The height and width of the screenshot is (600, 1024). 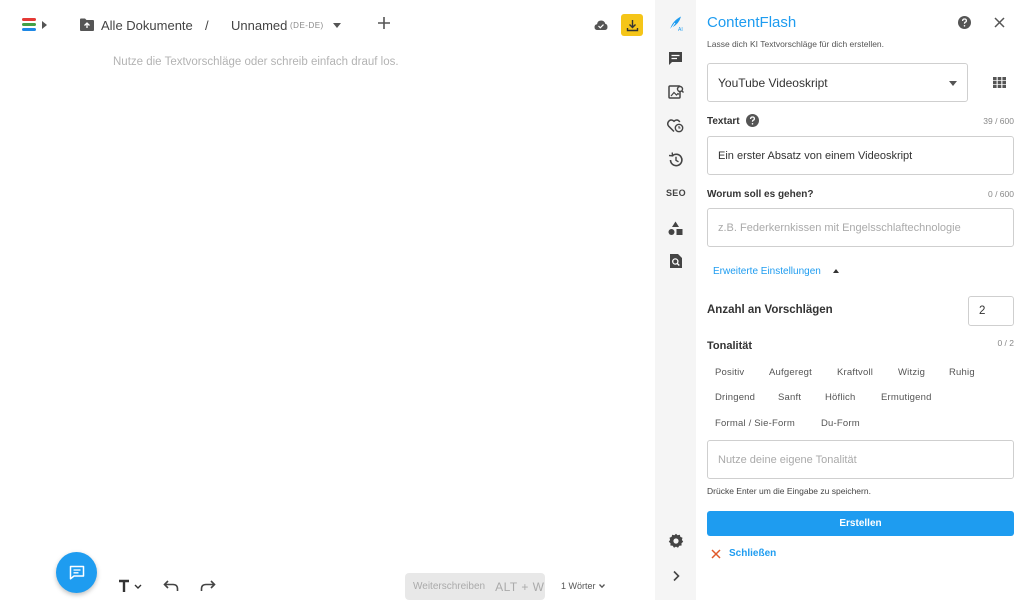 What do you see at coordinates (676, 193) in the screenshot?
I see `seo-tool: SEO` at bounding box center [676, 193].